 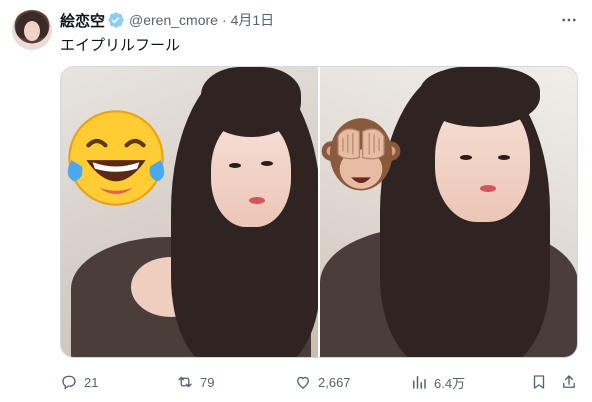 What do you see at coordinates (173, 20) in the screenshot?
I see `author-handle: @eren_cmore` at bounding box center [173, 20].